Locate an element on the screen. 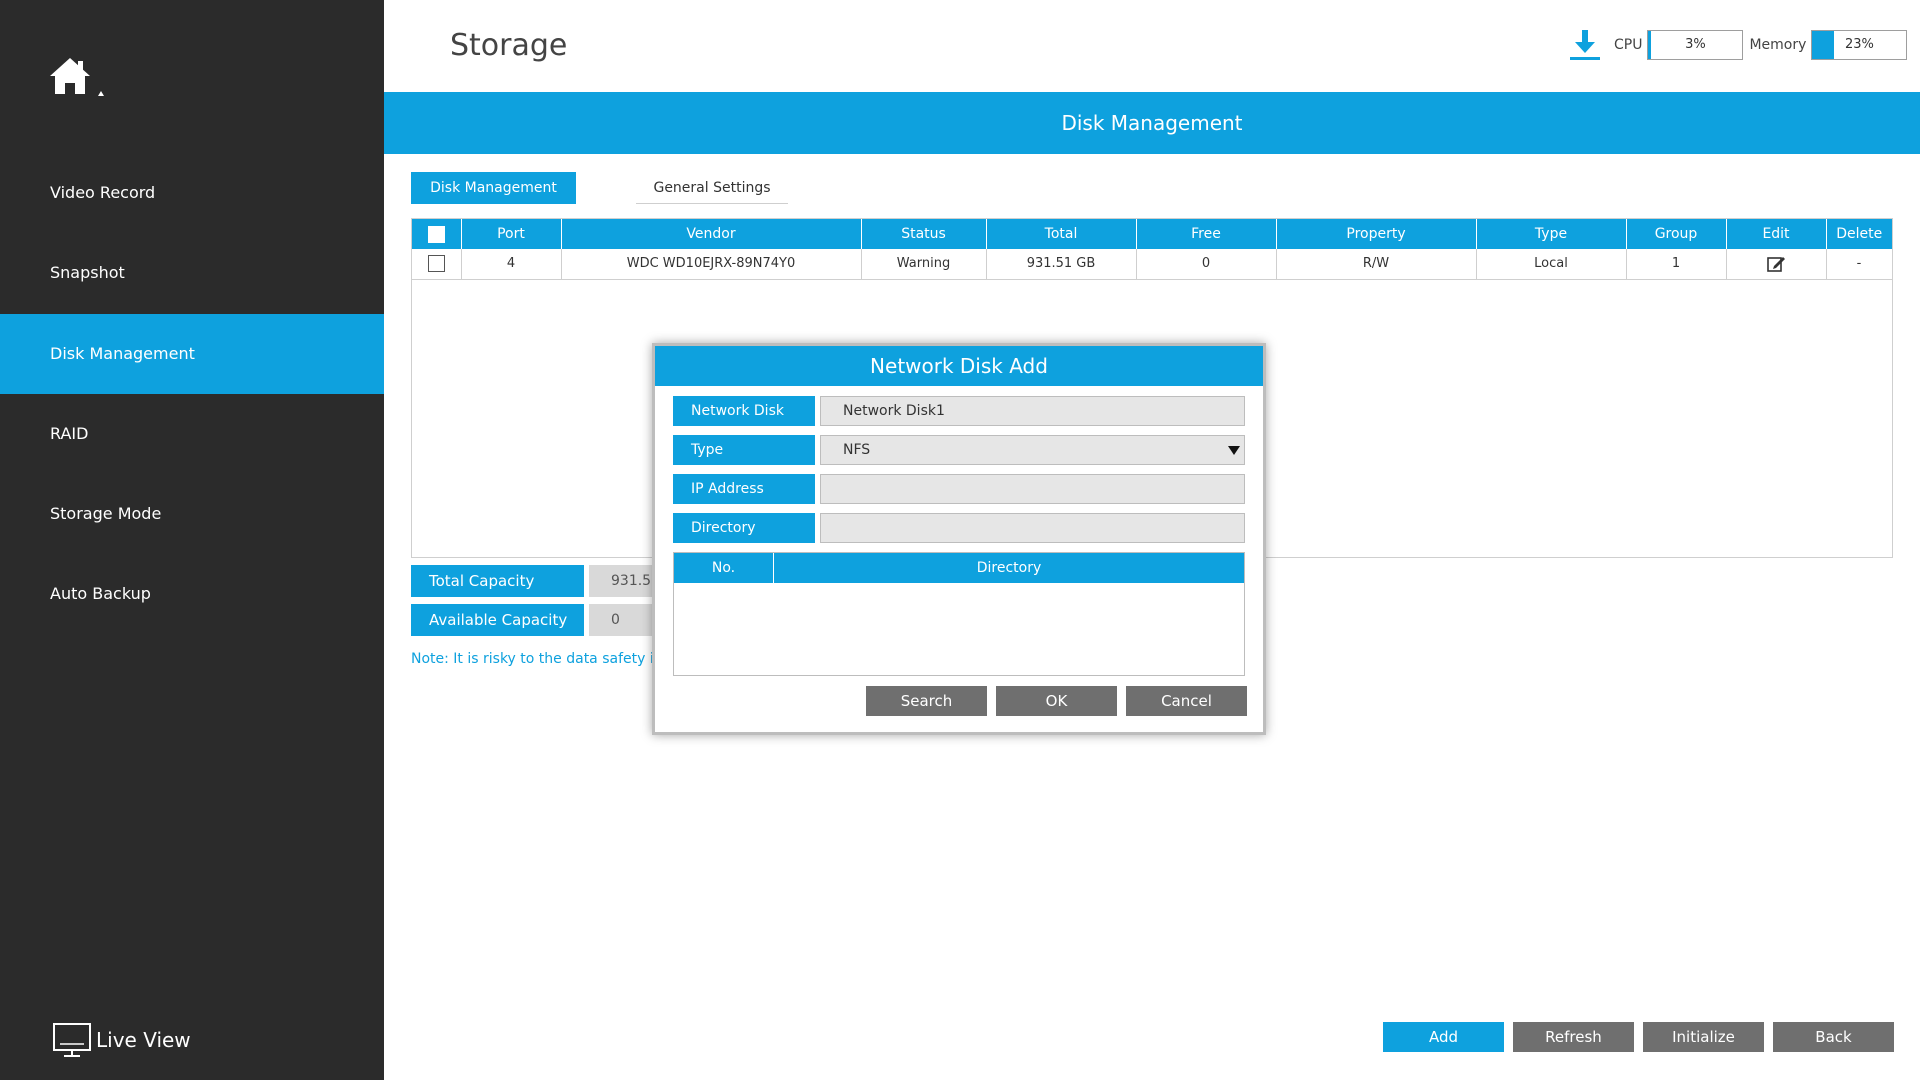 The height and width of the screenshot is (1080, 1920). monitor-icon is located at coordinates (72, 1040).